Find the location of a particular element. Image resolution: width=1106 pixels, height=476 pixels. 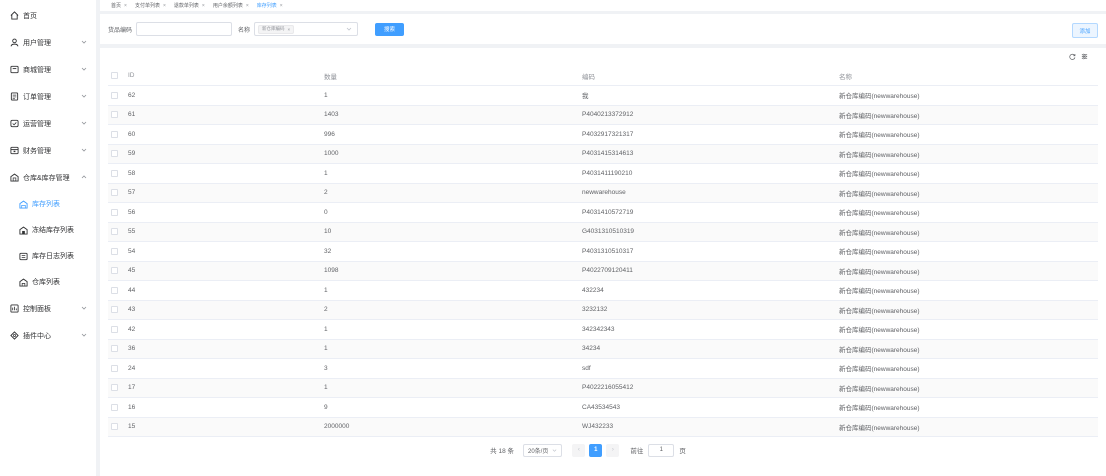

prev-page-button: ‹ is located at coordinates (579, 450).